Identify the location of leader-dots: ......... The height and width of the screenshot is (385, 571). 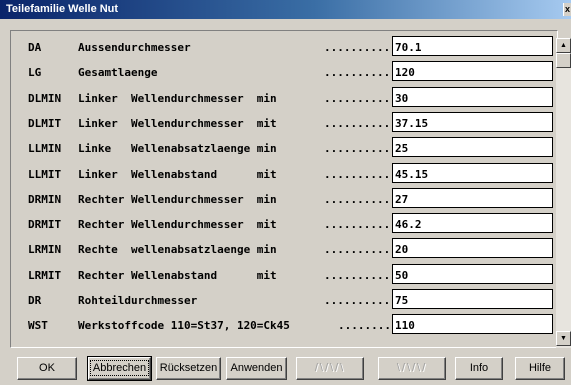
(364, 326).